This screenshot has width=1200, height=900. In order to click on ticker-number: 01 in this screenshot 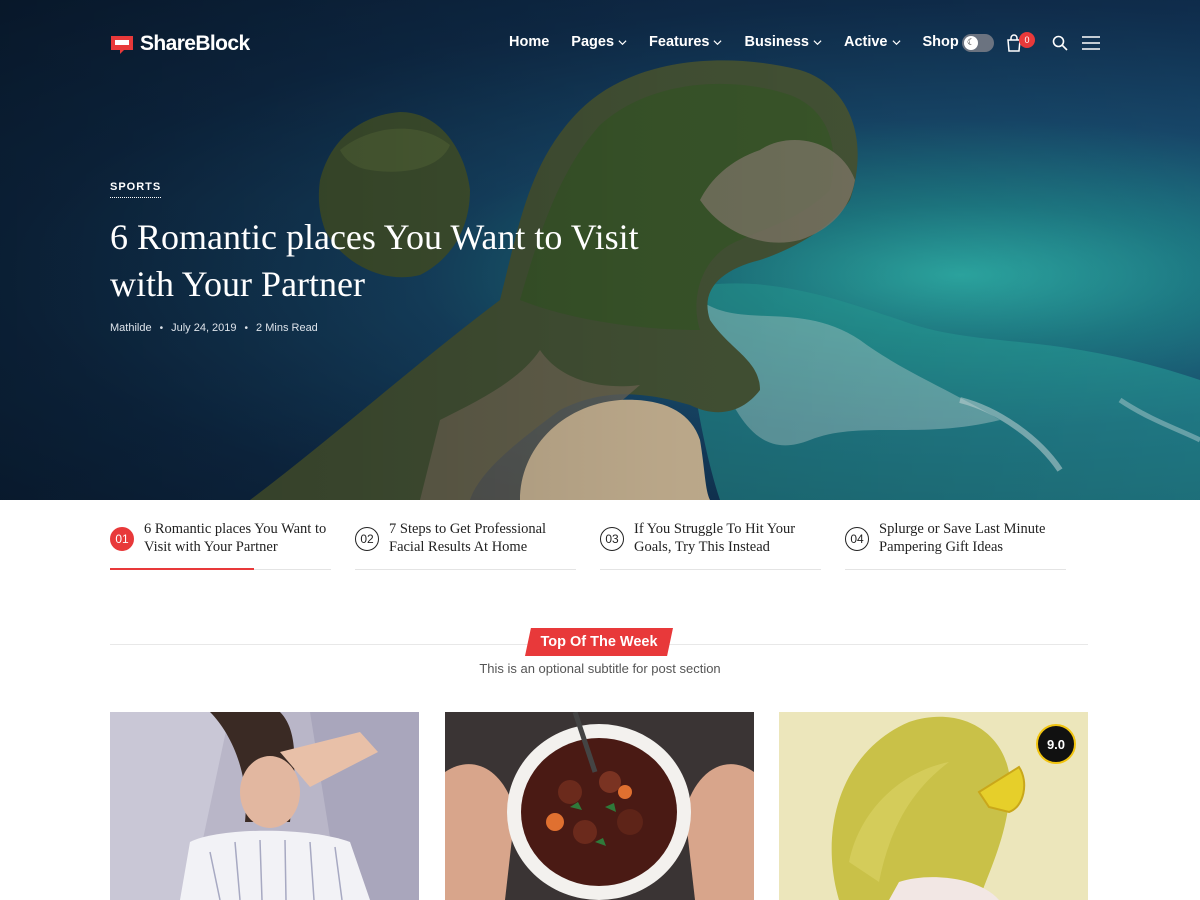, I will do `click(122, 539)`.